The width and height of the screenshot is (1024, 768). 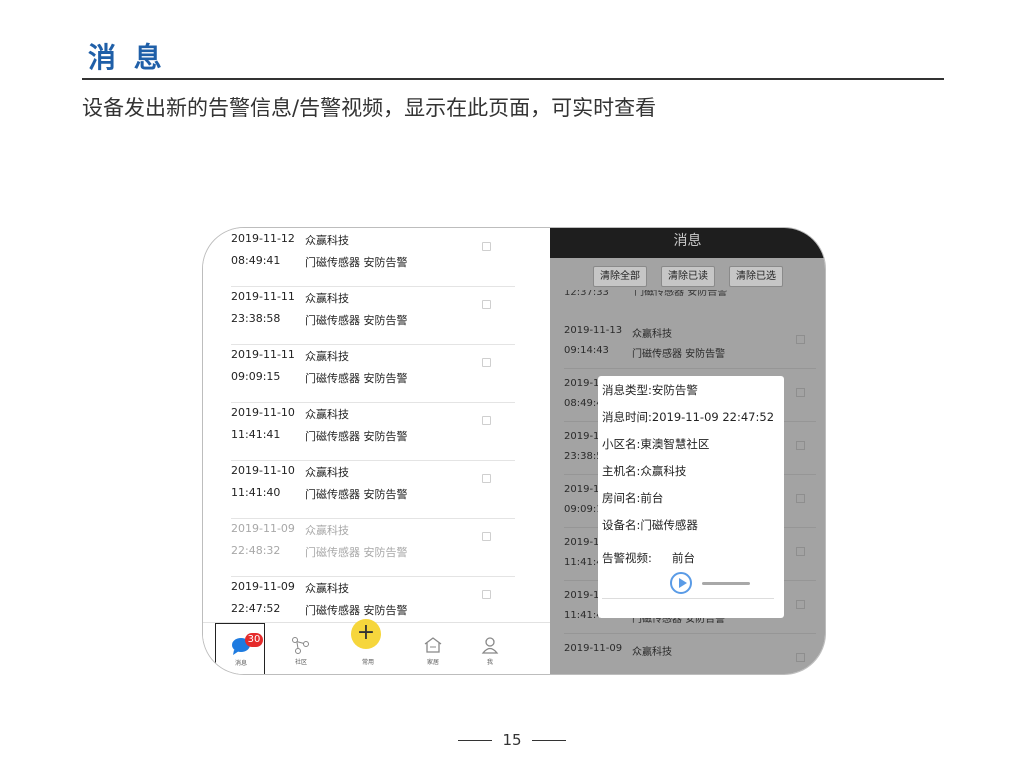 I want to click on tab-home: 家居, so click(x=433, y=648).